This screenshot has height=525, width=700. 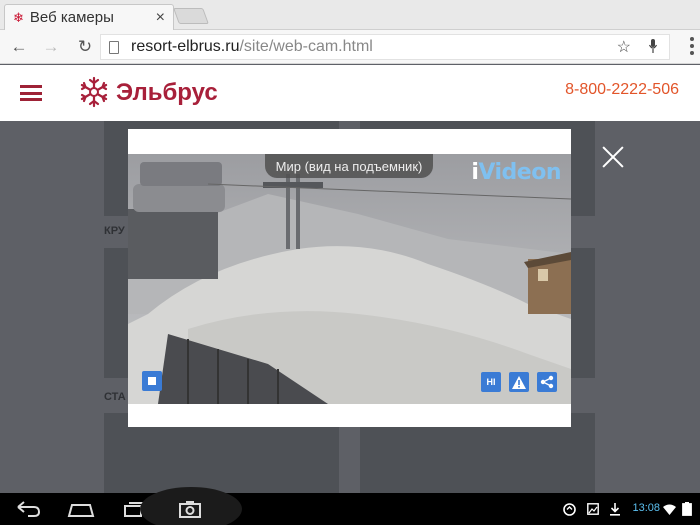 What do you see at coordinates (615, 509) in the screenshot?
I see `download-icon` at bounding box center [615, 509].